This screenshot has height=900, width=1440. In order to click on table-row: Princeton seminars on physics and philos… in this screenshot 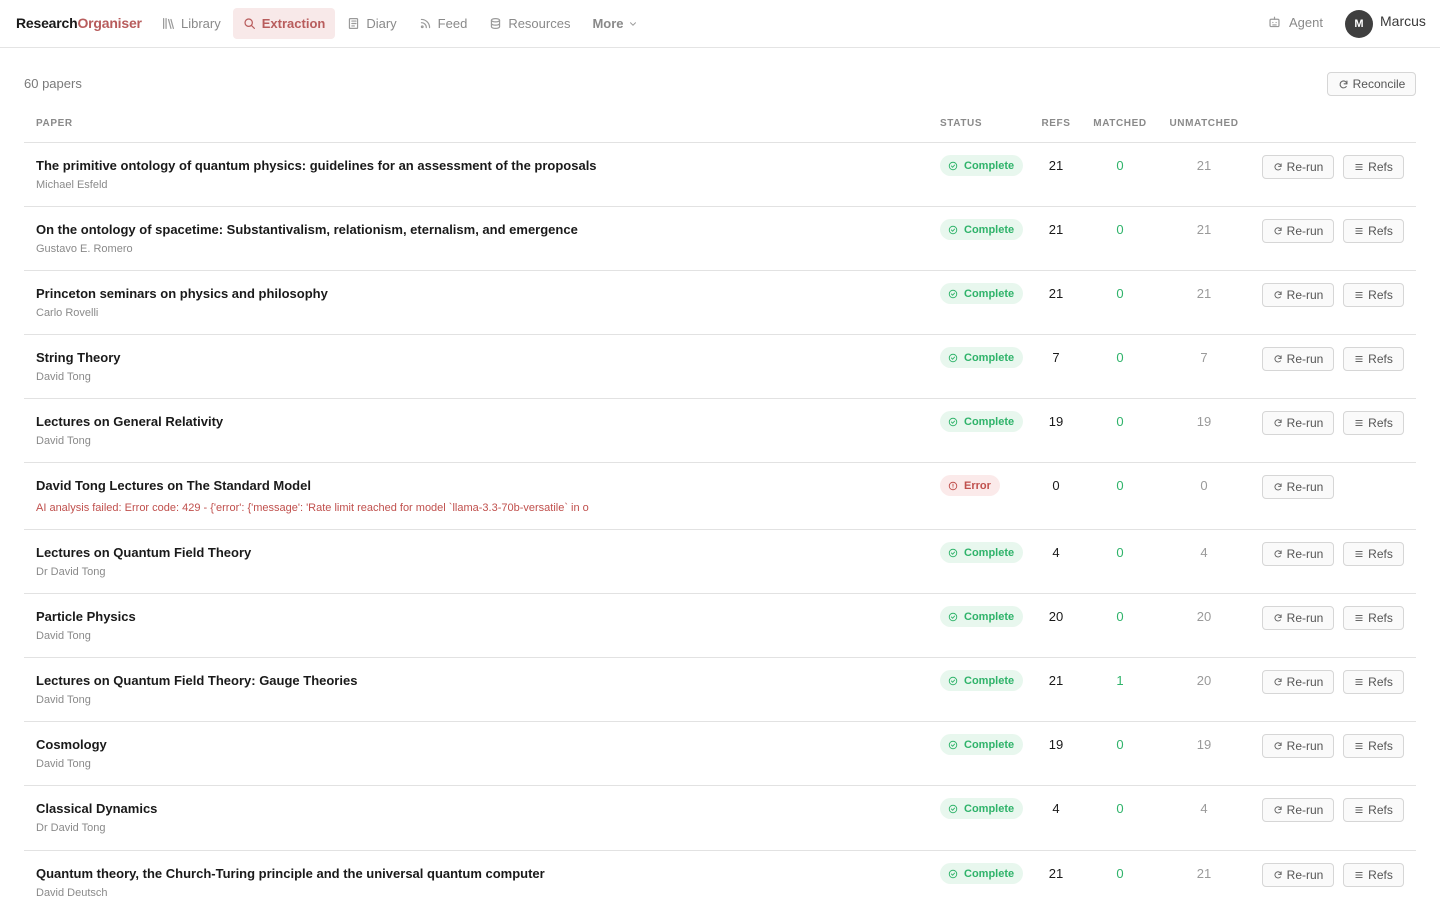, I will do `click(720, 303)`.